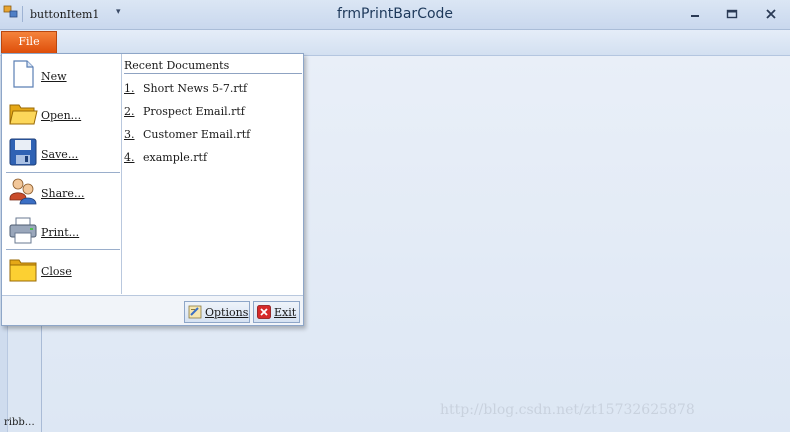 This screenshot has width=790, height=432. I want to click on exit-button-label: Exit, so click(285, 312).